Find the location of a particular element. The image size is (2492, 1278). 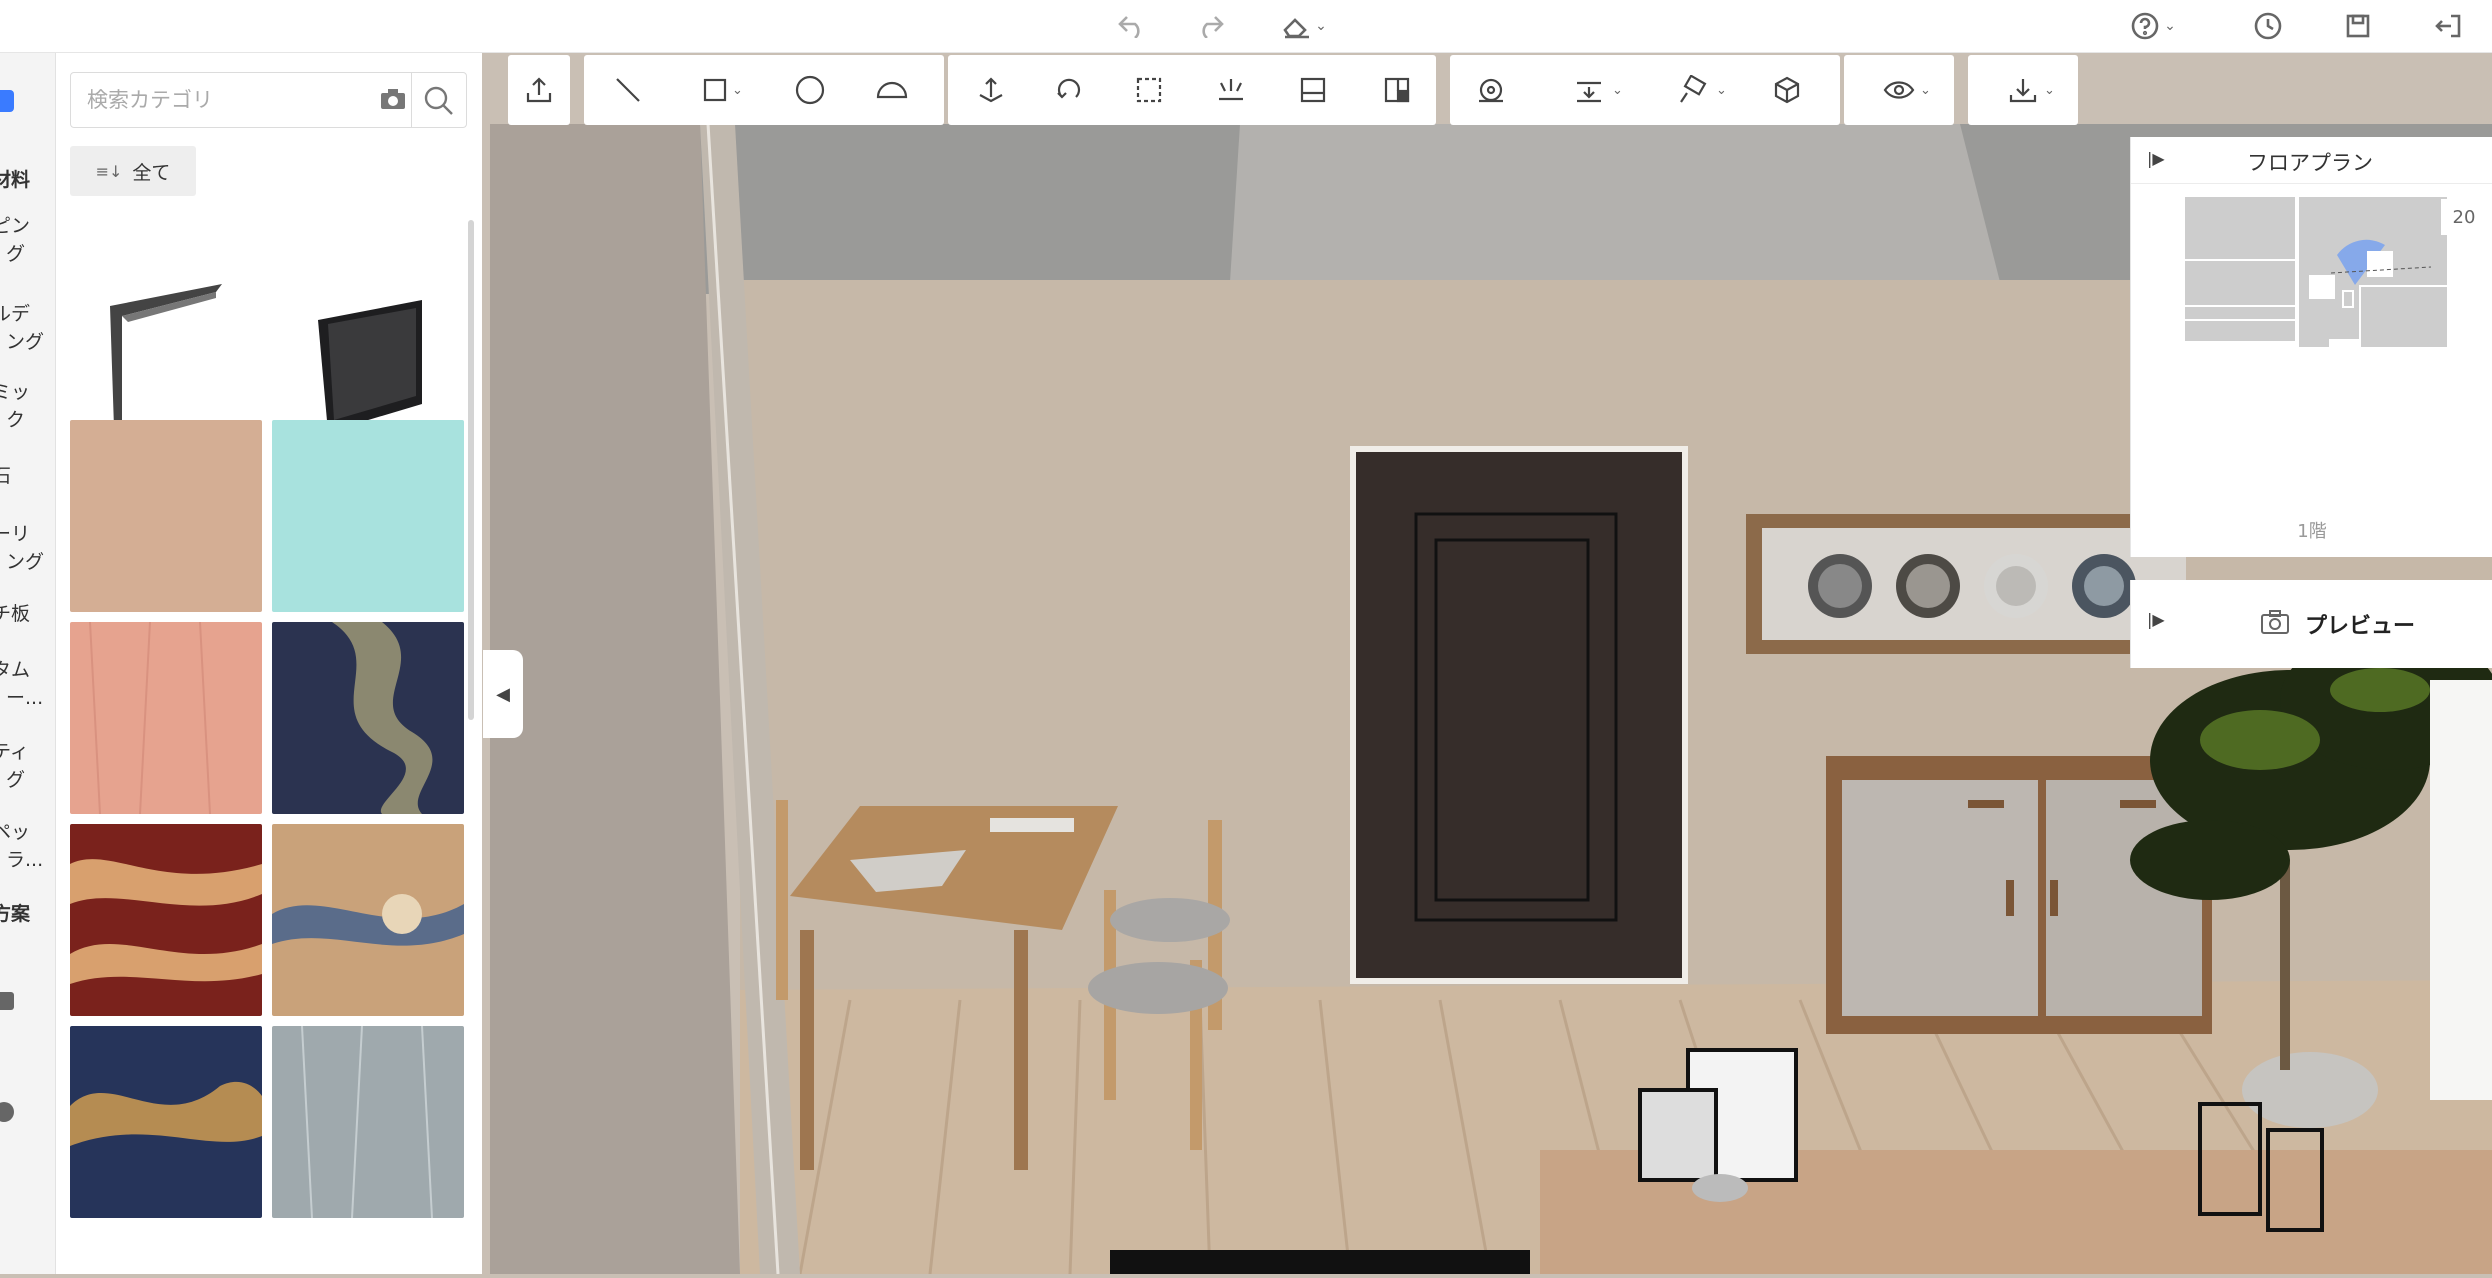

paint-icon: ⌄ is located at coordinates (1693, 90).